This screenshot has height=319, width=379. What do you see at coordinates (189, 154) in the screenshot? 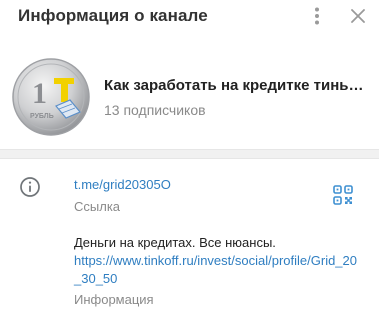
I see `section-divider` at bounding box center [189, 154].